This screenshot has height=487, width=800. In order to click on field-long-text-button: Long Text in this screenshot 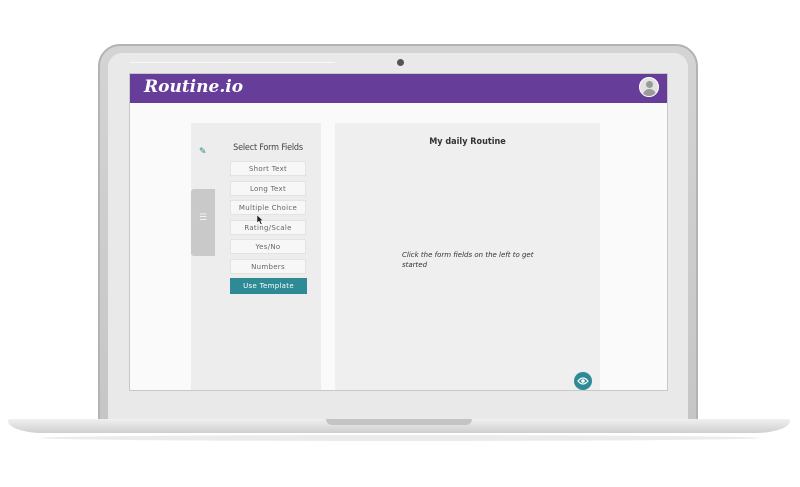, I will do `click(268, 188)`.